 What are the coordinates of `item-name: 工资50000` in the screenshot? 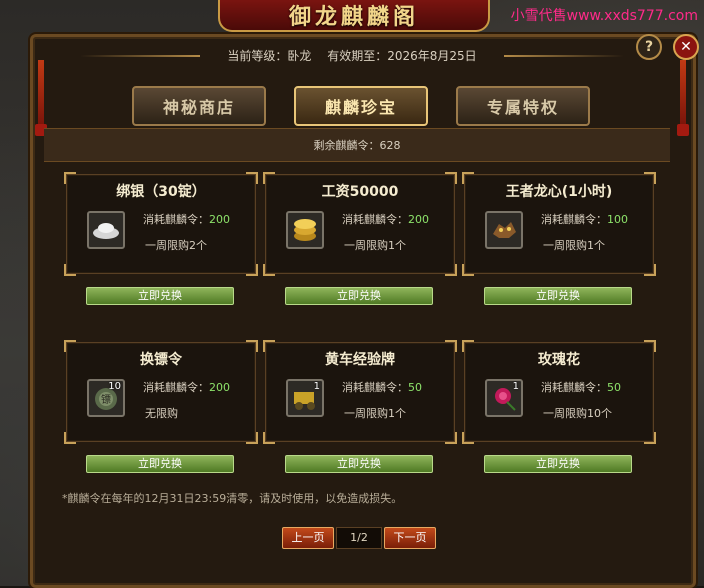 It's located at (360, 192).